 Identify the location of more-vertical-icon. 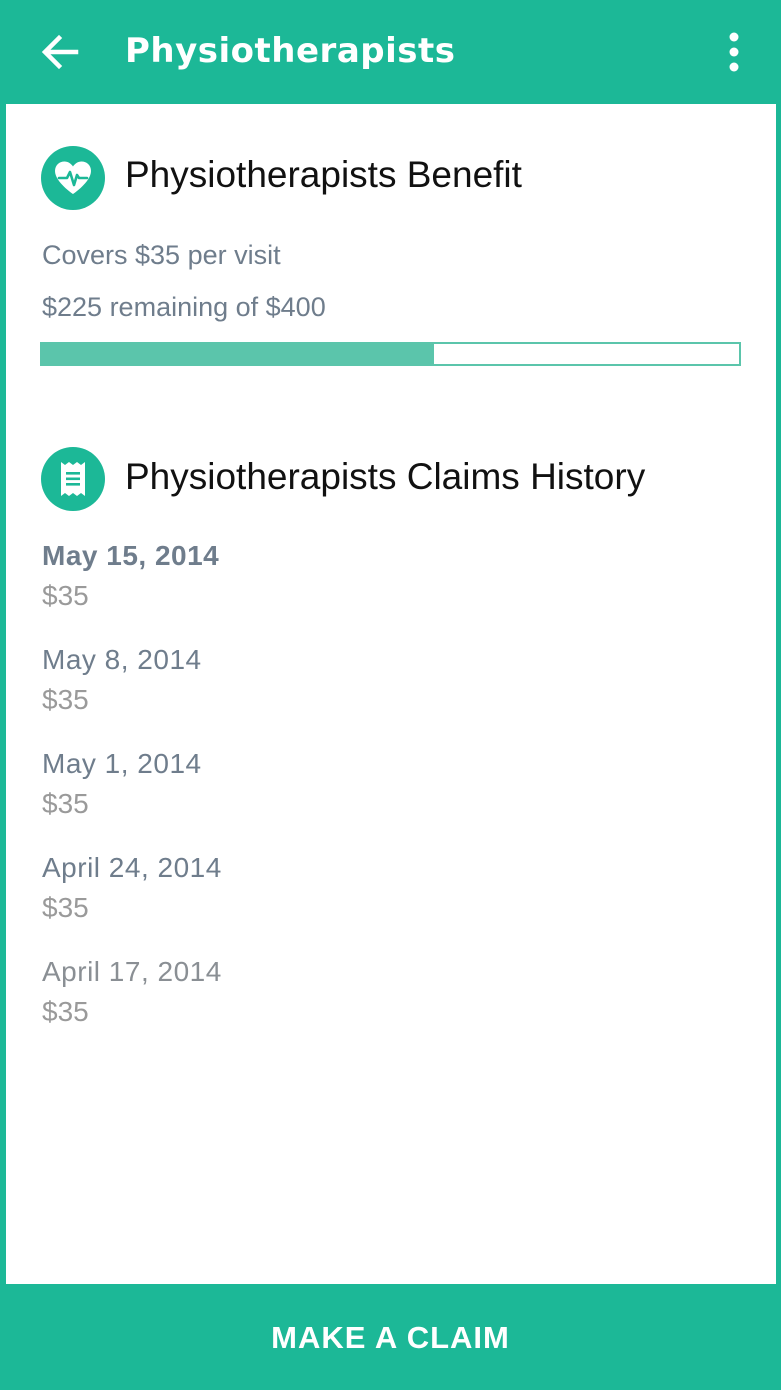
(734, 52).